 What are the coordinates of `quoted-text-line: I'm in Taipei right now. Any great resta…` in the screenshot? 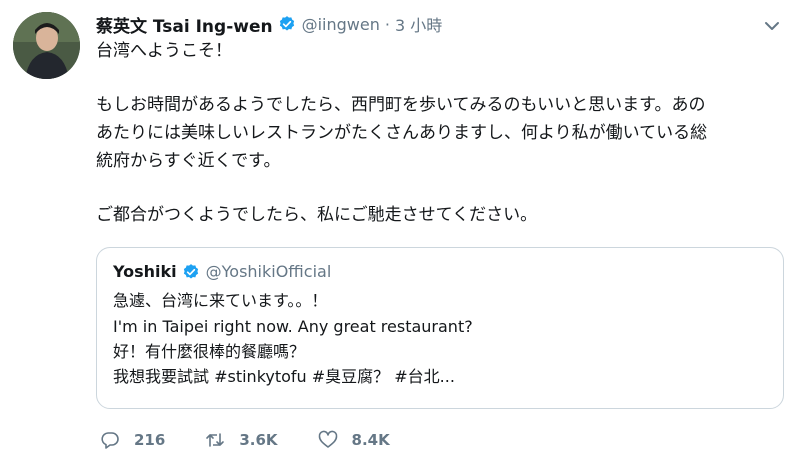 It's located at (293, 326).